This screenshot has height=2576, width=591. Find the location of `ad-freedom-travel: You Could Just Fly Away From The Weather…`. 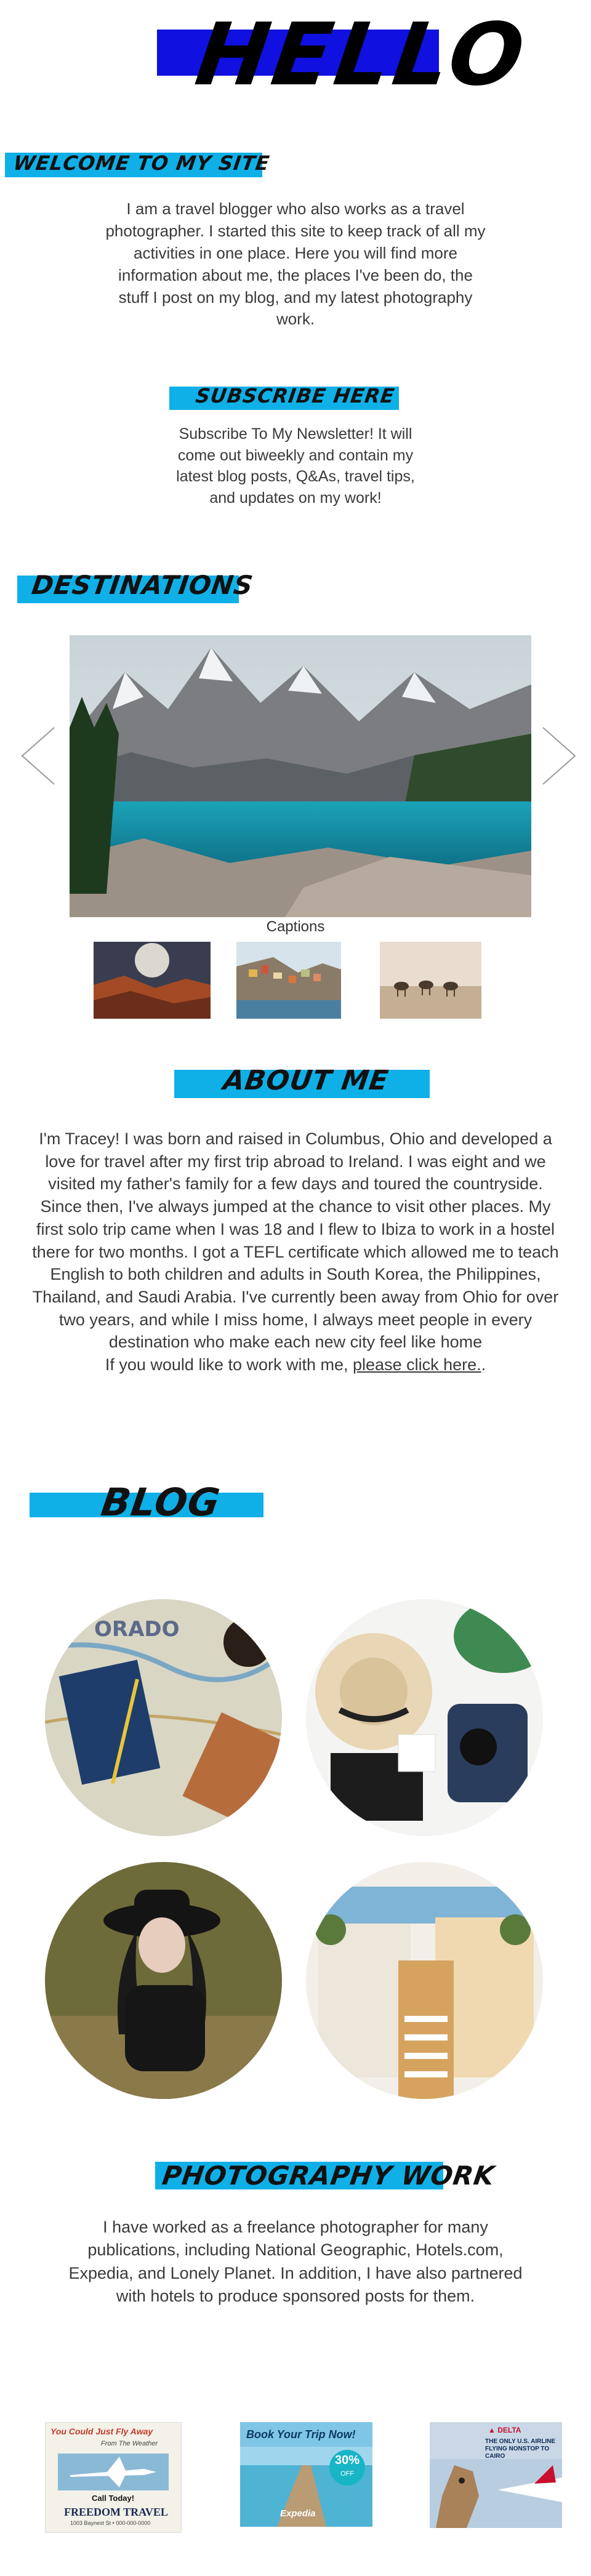

ad-freedom-travel: You Could Just Fly Away From The Weather… is located at coordinates (113, 2477).